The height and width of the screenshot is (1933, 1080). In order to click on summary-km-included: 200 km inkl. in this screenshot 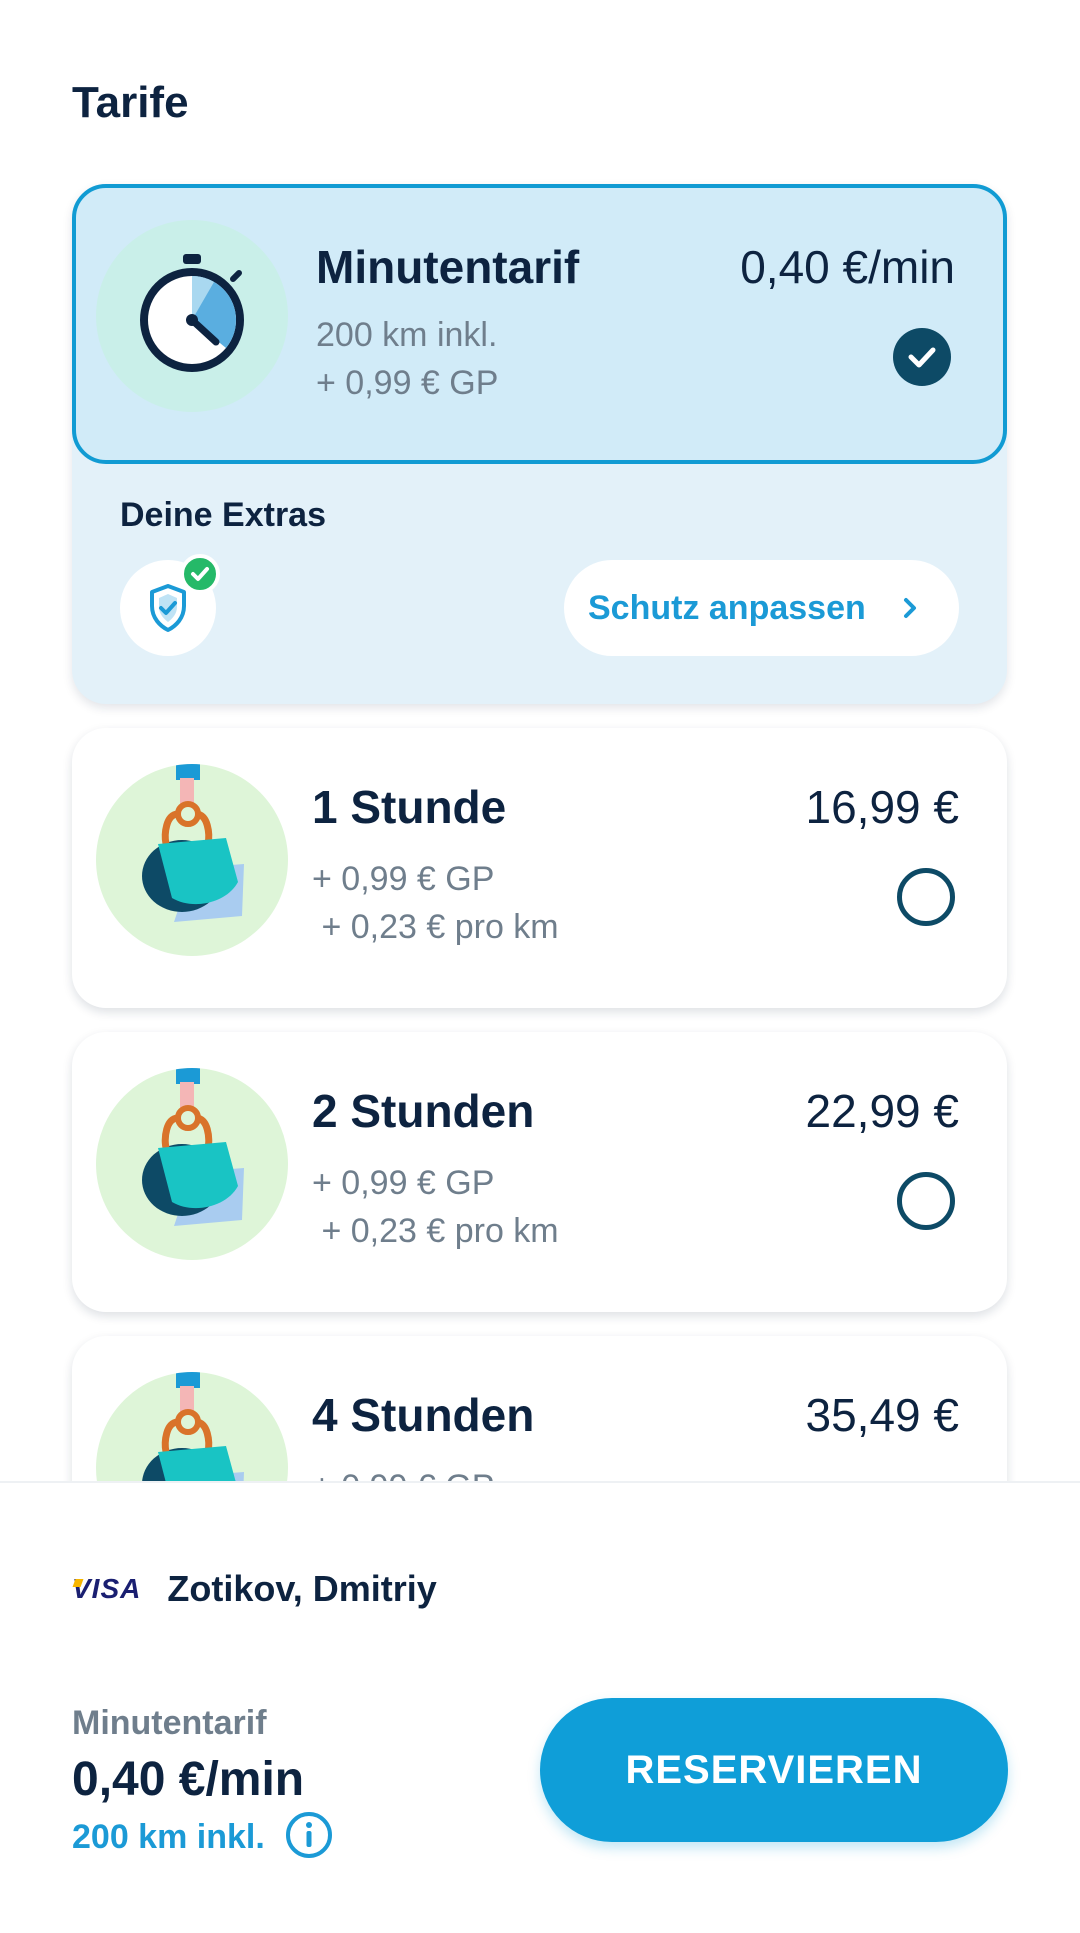, I will do `click(168, 1837)`.